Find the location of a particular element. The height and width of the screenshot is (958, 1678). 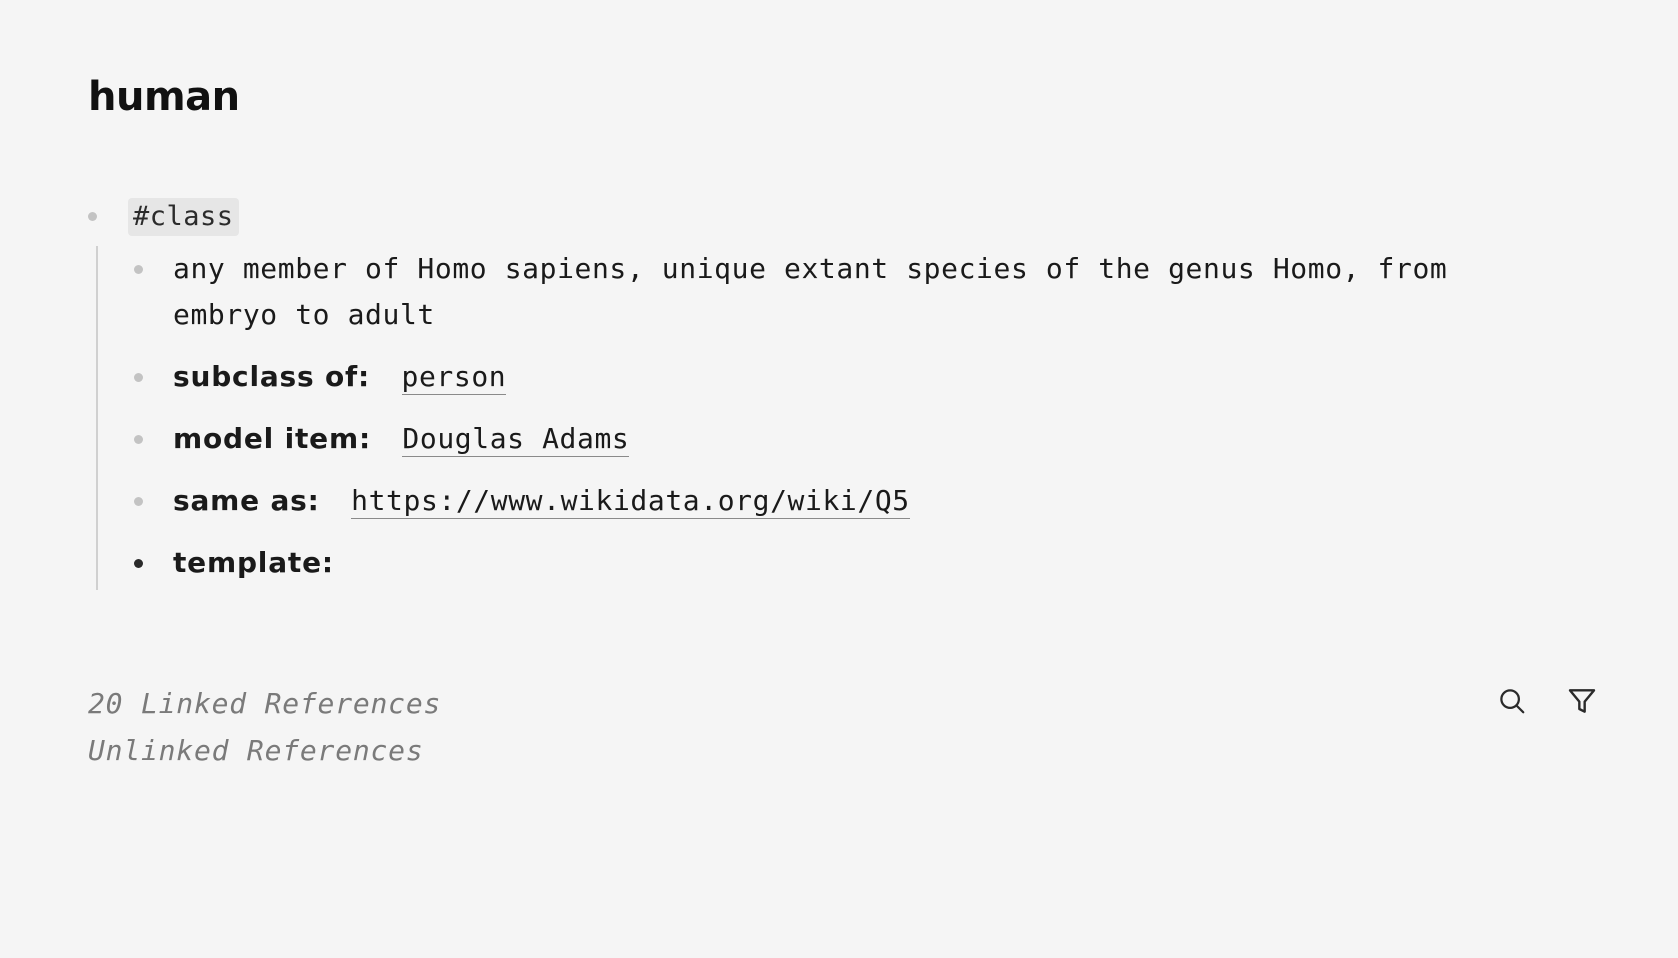

model-item-bullet is located at coordinates (138, 439).